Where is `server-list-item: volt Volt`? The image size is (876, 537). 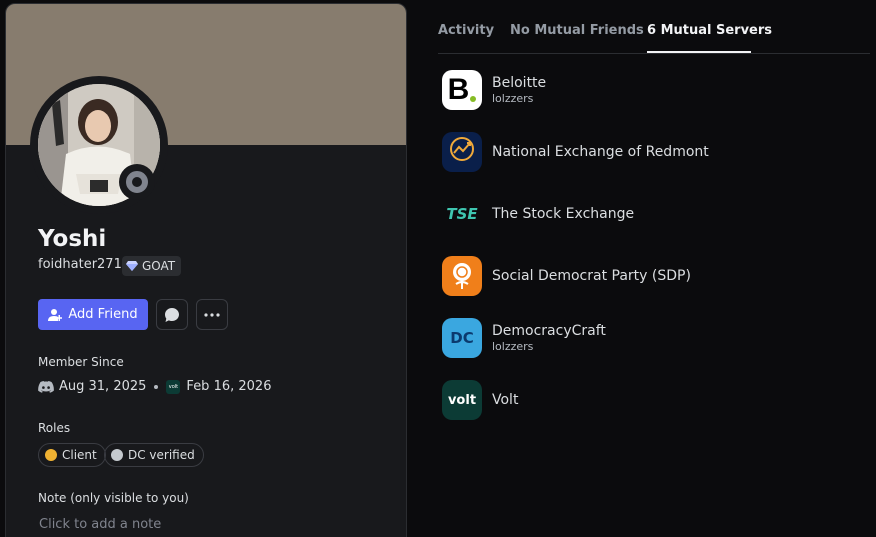
server-list-item: volt Volt is located at coordinates (652, 400).